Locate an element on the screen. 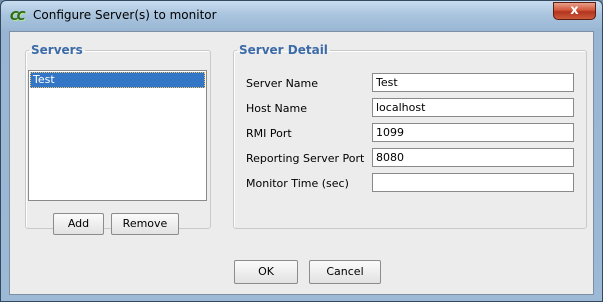 The height and width of the screenshot is (302, 603). rmi-port-label: RMI Port is located at coordinates (269, 133).